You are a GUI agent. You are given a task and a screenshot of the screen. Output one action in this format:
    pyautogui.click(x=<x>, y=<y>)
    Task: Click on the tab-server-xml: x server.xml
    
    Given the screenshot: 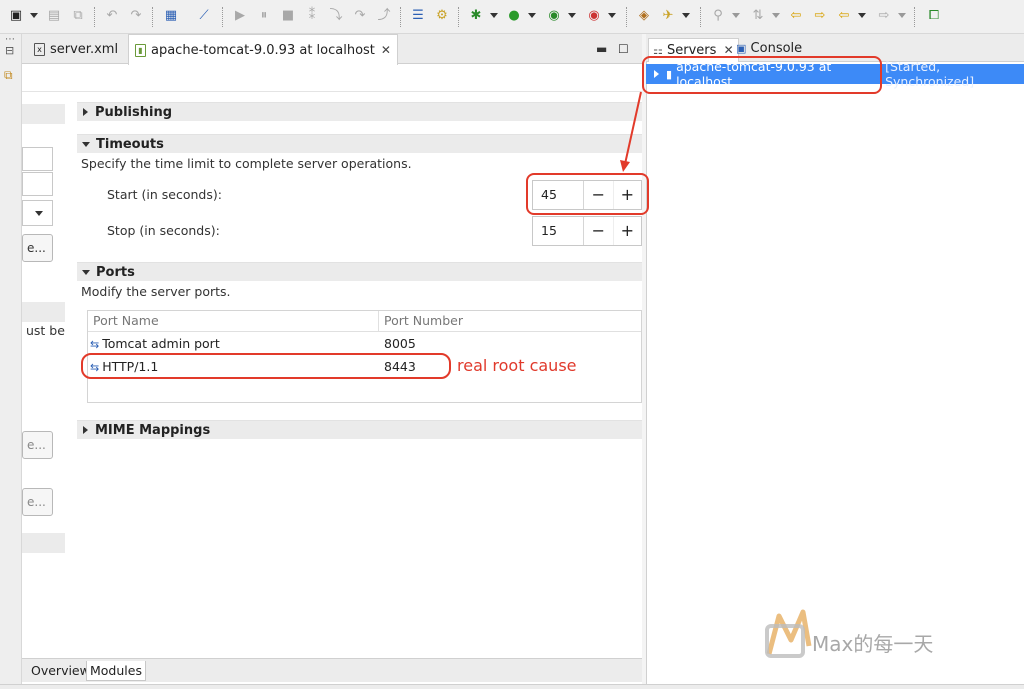 What is the action you would take?
    pyautogui.click(x=76, y=49)
    